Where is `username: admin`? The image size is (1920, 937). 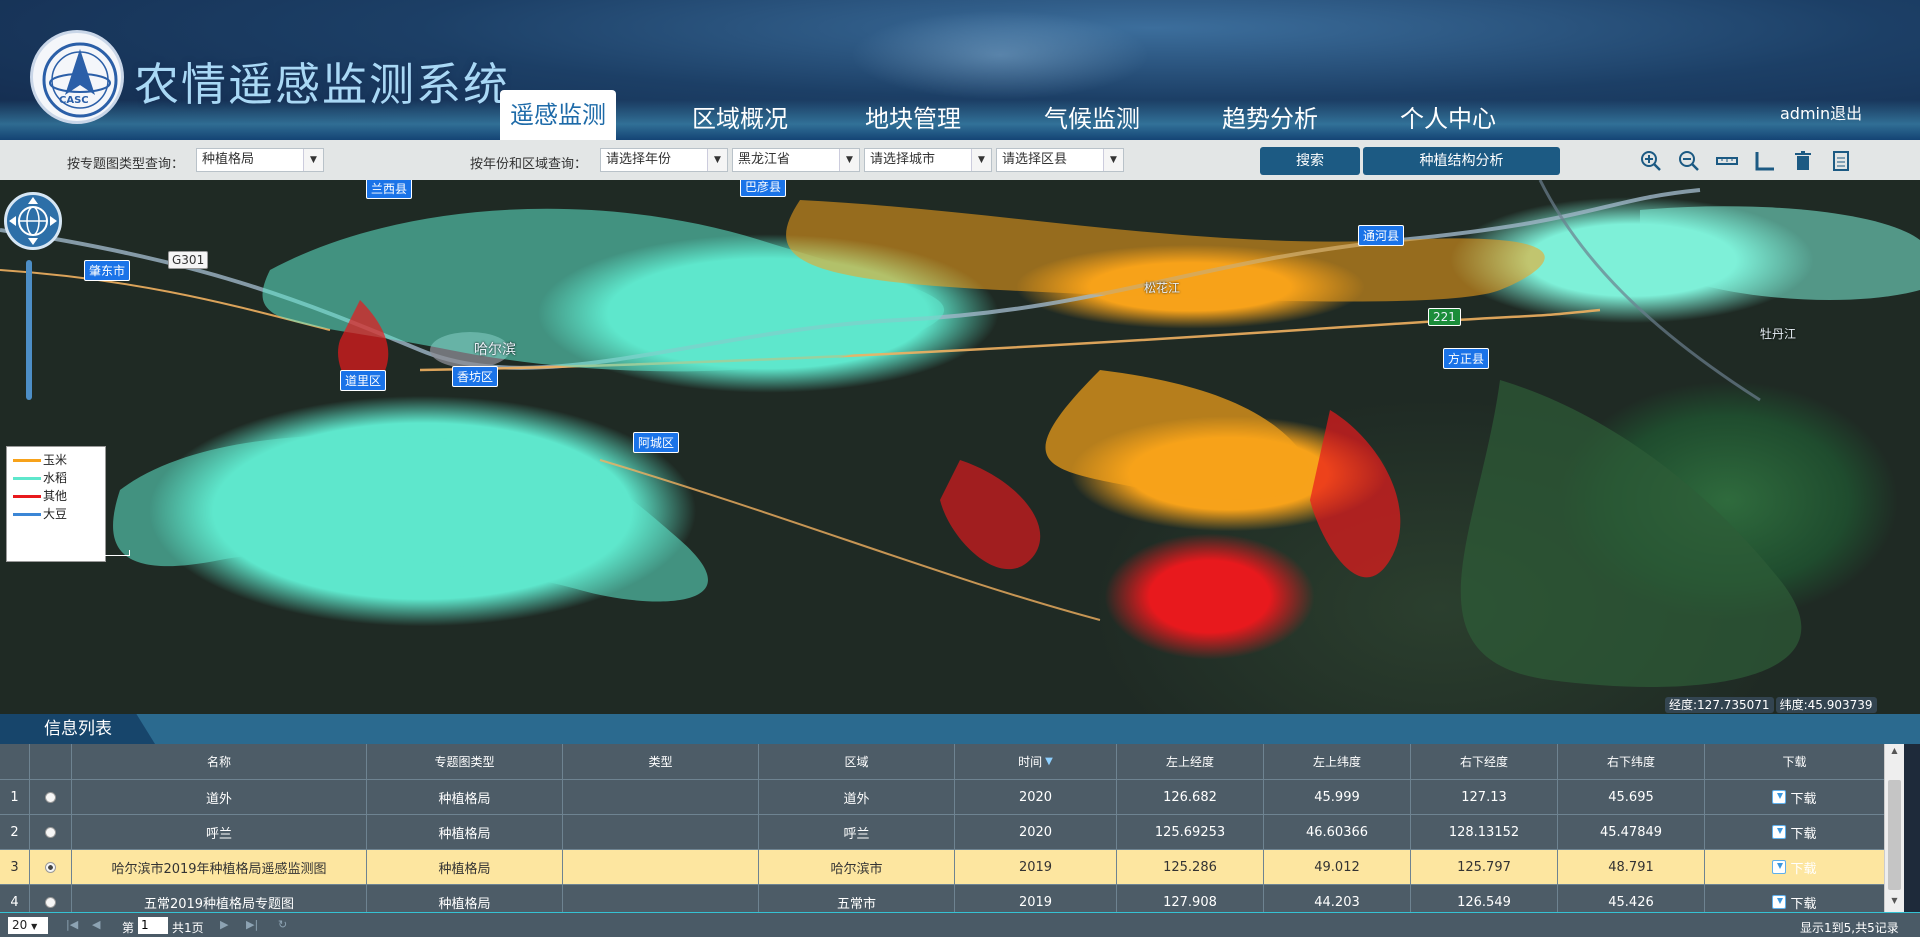
username: admin is located at coordinates (1805, 113).